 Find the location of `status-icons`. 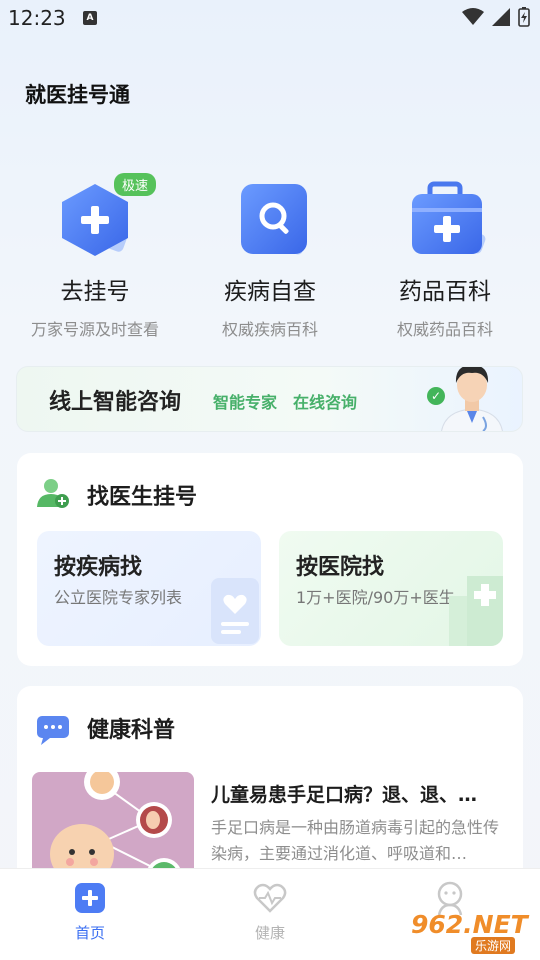

status-icons is located at coordinates (496, 17).